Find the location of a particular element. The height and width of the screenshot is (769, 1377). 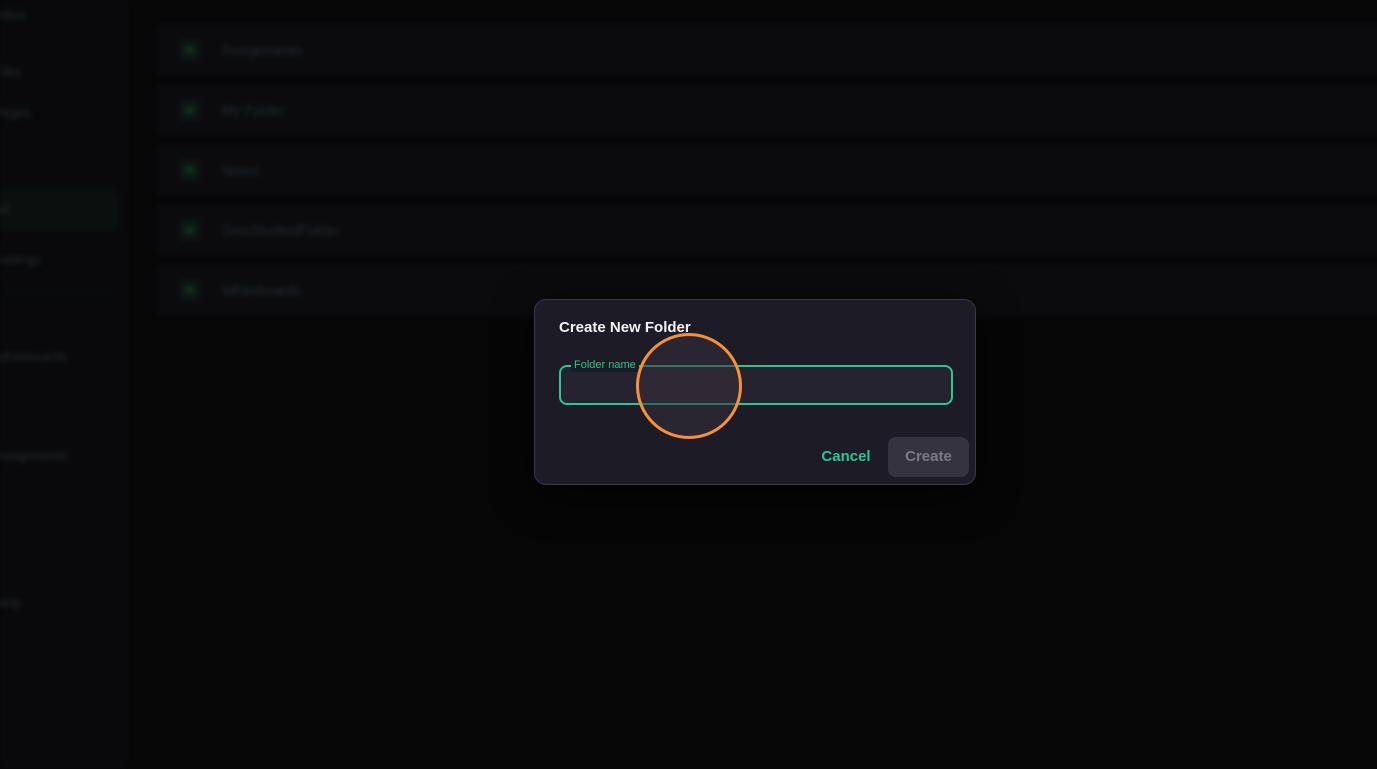

folder-name-label: Folder name is located at coordinates (605, 365).